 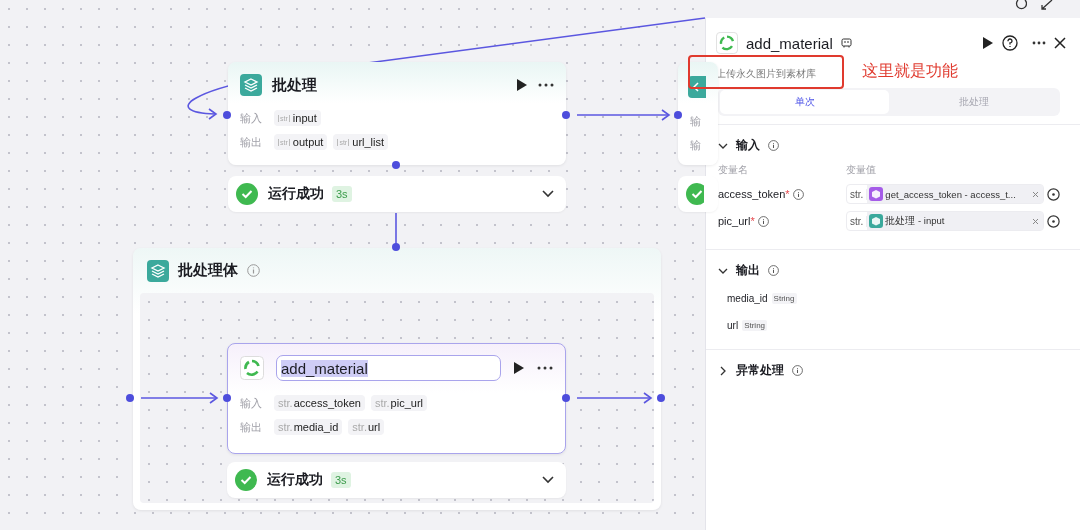 What do you see at coordinates (804, 102) in the screenshot?
I see `mode-tab: 单次` at bounding box center [804, 102].